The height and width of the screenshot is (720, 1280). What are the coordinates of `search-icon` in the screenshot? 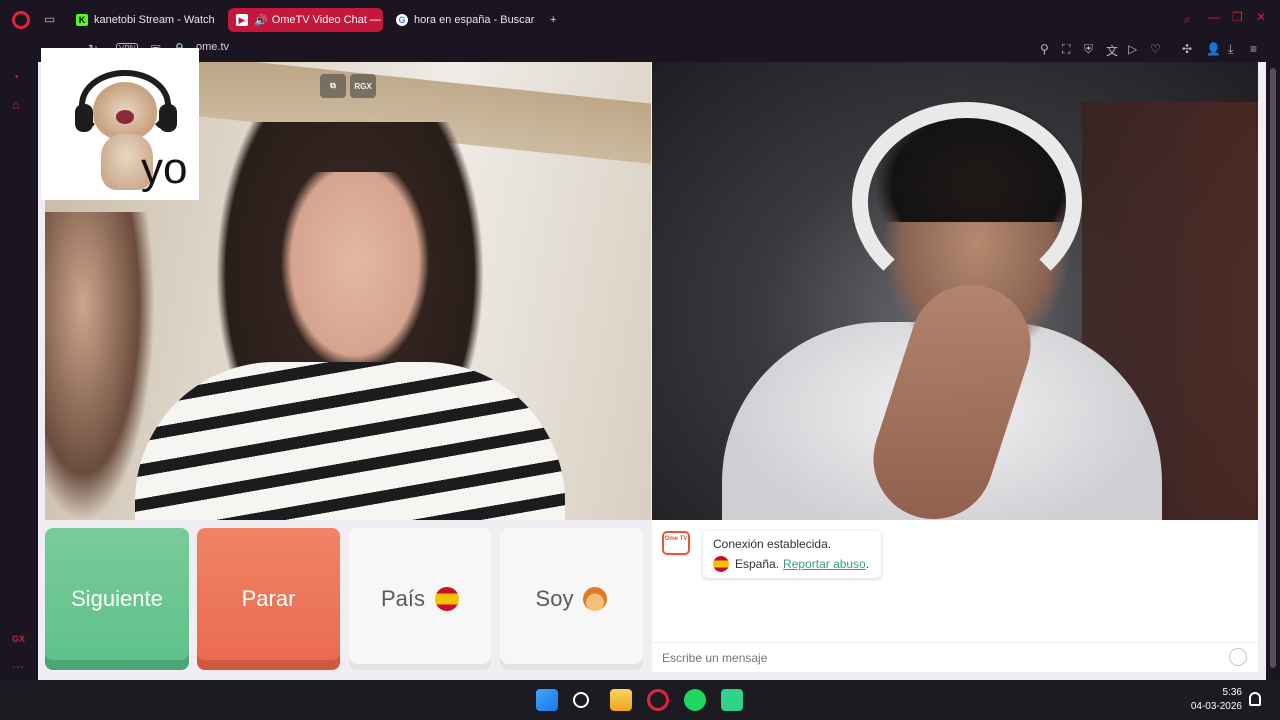 It's located at (581, 700).